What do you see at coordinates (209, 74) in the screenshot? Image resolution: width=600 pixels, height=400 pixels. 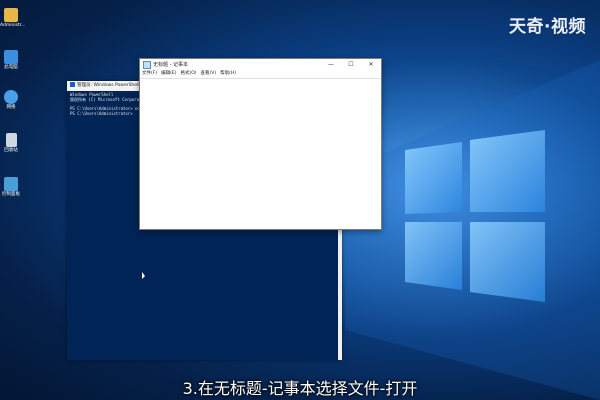 I see `menu-view: 查看(V)` at bounding box center [209, 74].